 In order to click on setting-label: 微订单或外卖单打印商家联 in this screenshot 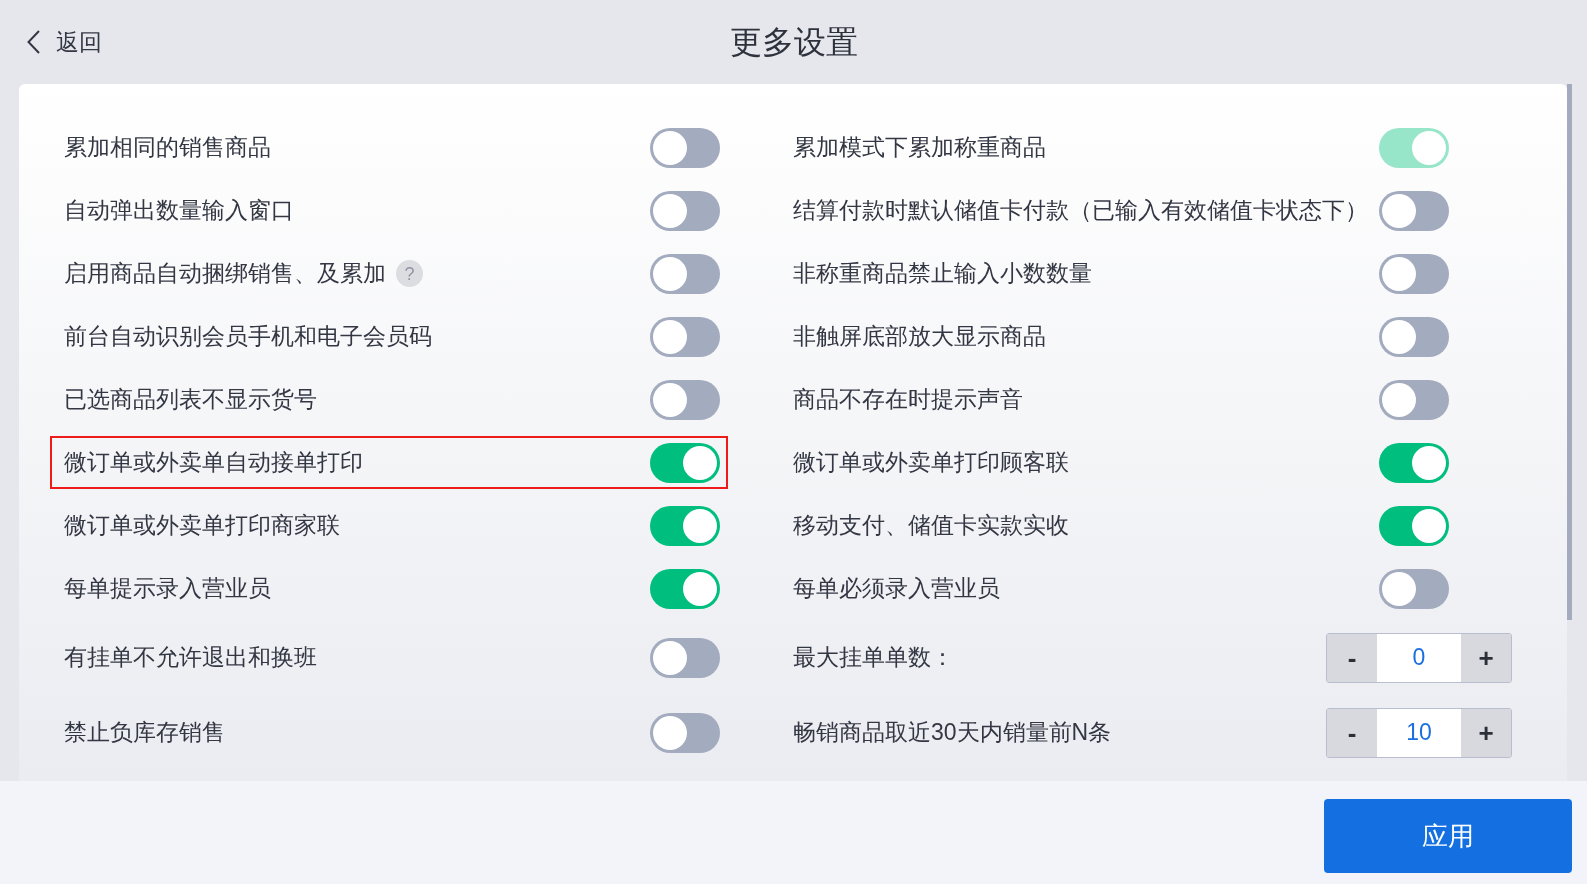, I will do `click(202, 526)`.